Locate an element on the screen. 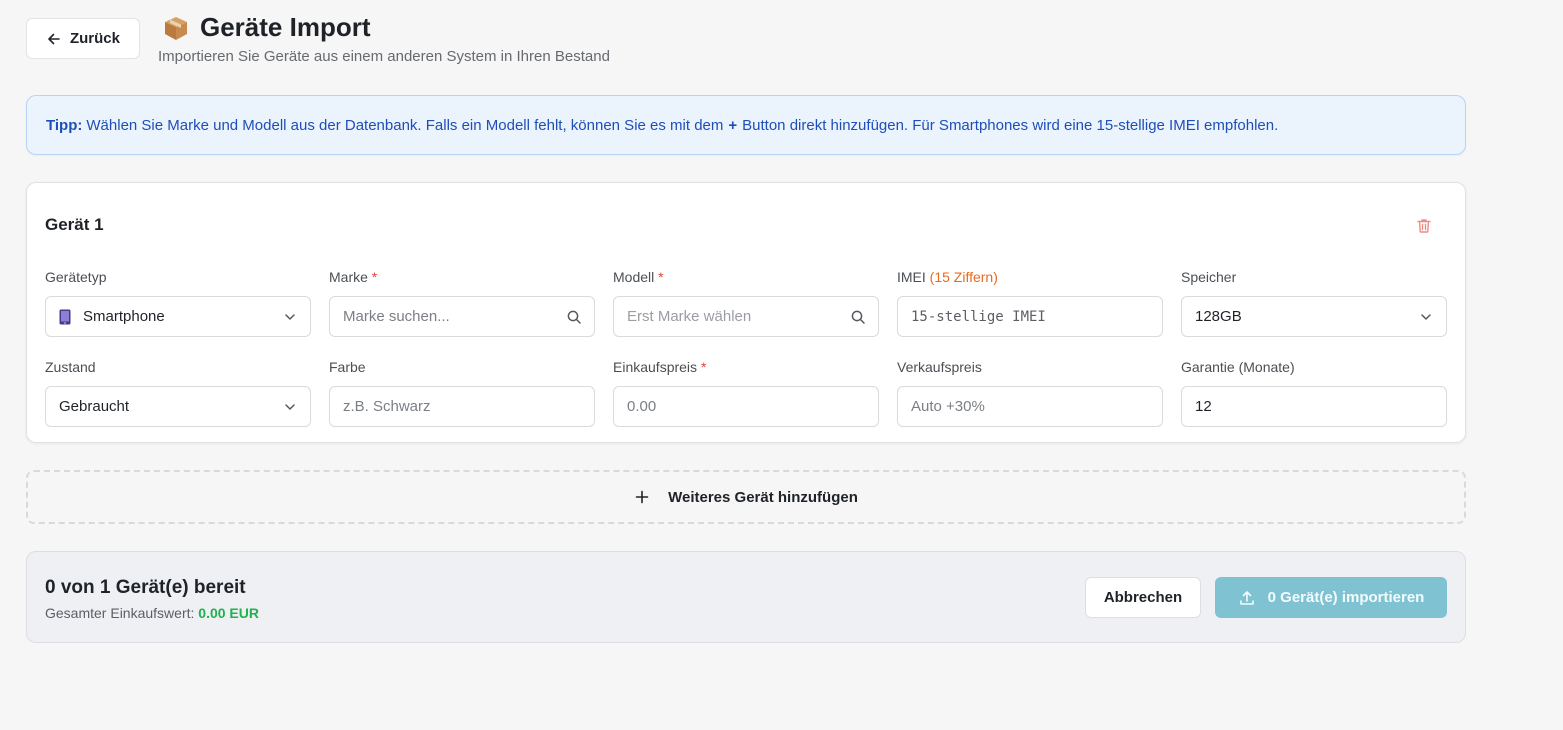 The image size is (1563, 730). condition-value: Gebraucht is located at coordinates (94, 406).